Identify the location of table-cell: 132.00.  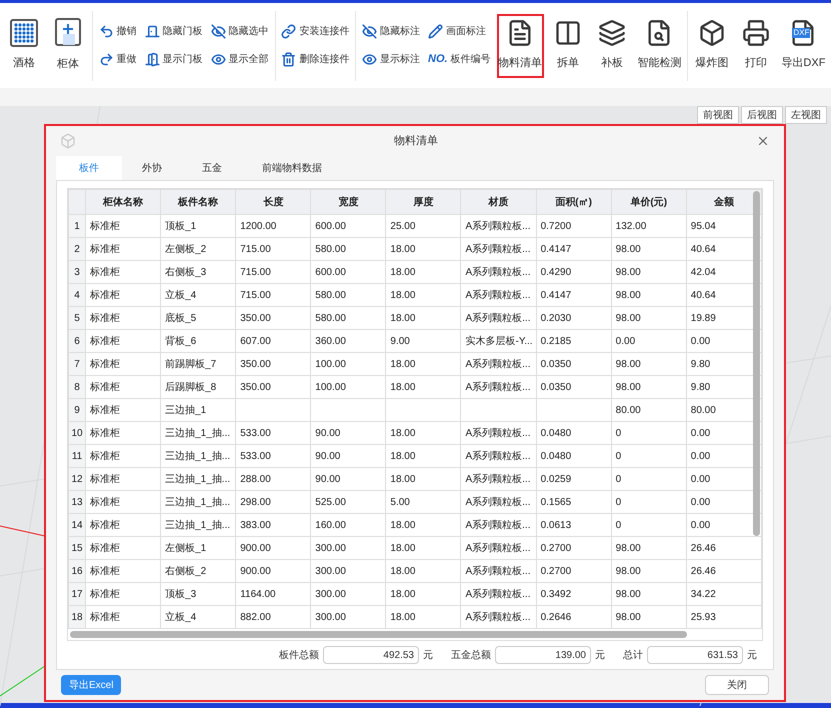
(648, 226).